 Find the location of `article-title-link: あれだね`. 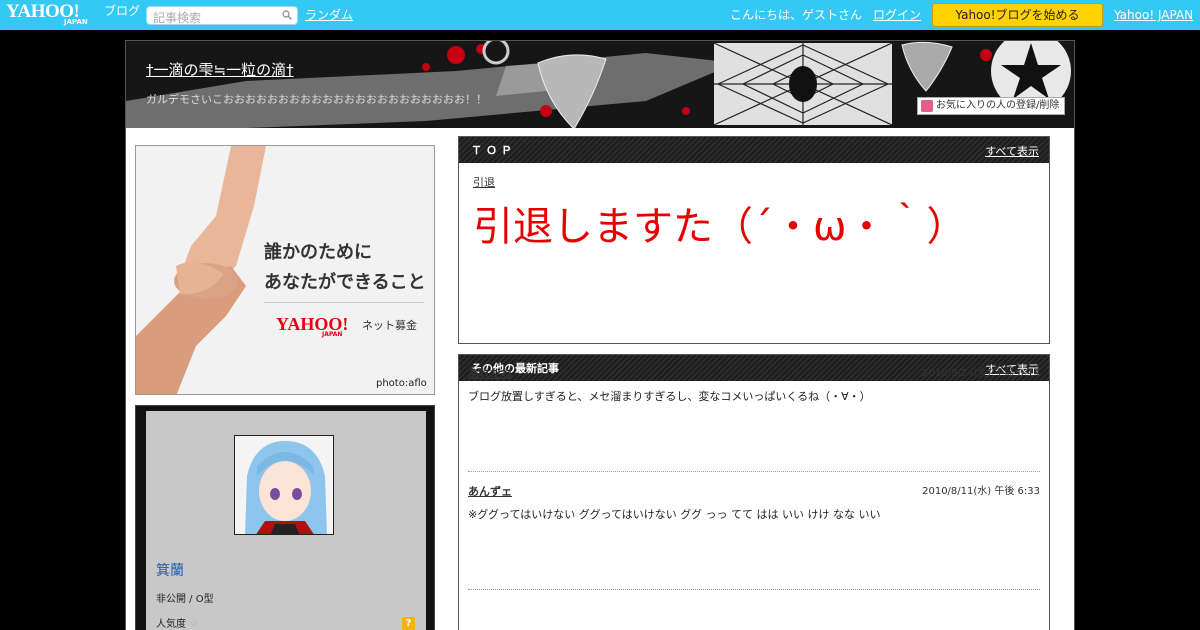

article-title-link: あれだね is located at coordinates (490, 373).